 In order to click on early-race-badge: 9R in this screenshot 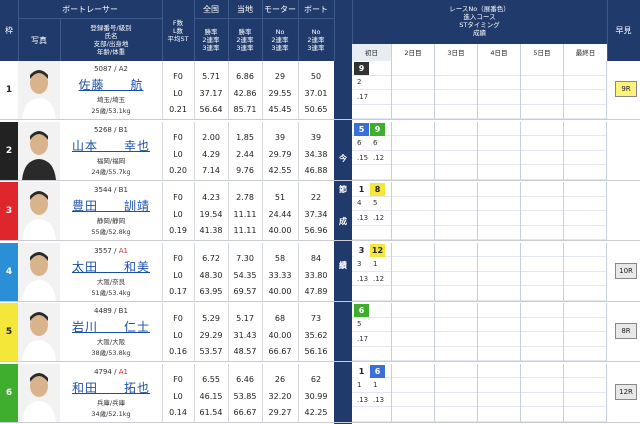, I will do `click(626, 89)`.